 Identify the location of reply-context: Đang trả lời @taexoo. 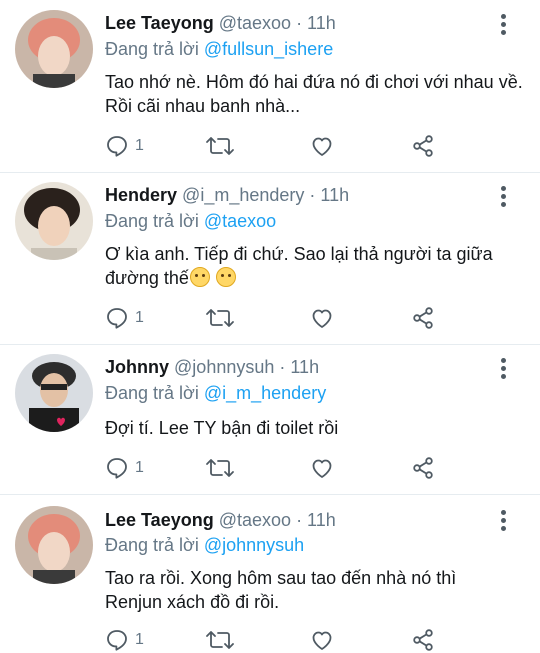
(190, 221).